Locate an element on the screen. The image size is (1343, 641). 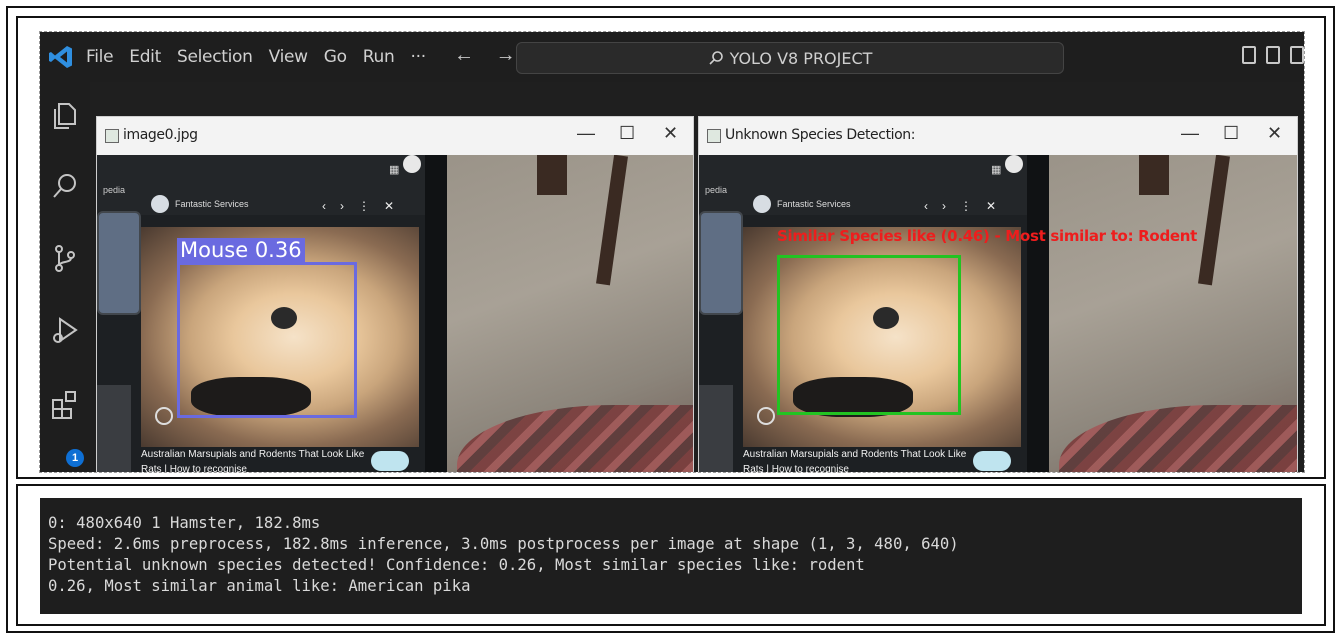
menu-view: View is located at coordinates (288, 57).